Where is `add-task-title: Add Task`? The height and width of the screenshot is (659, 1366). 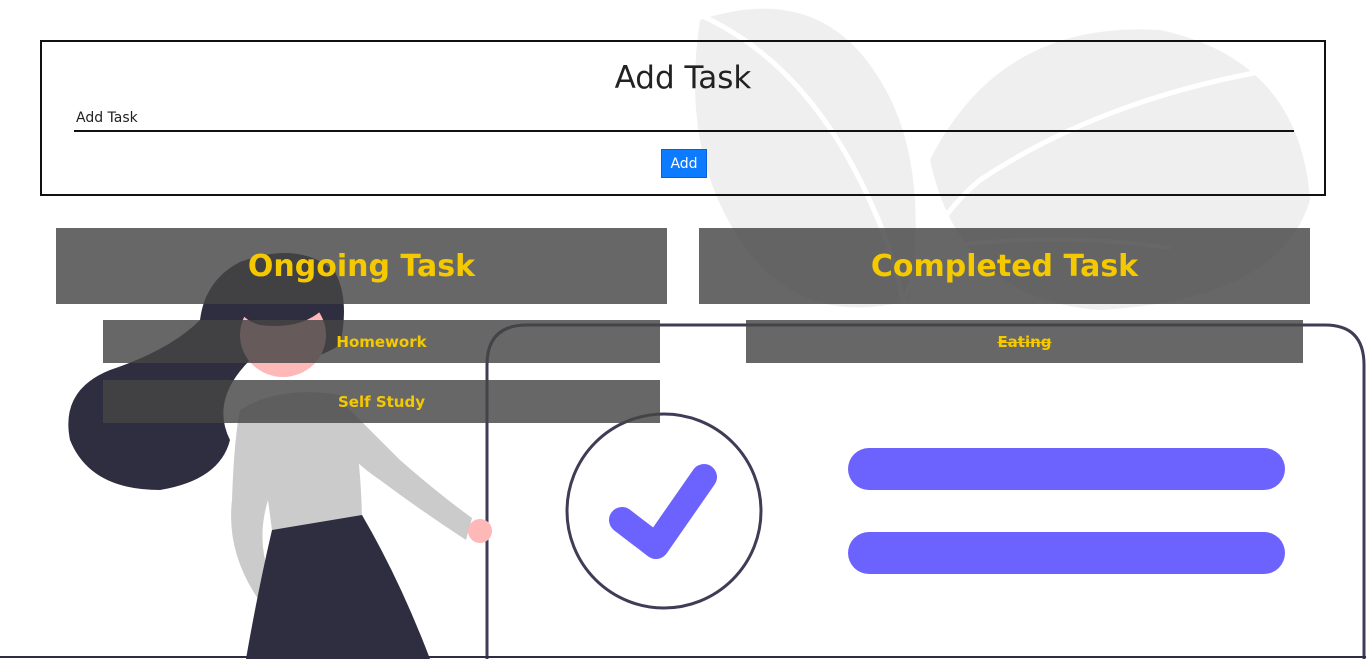 add-task-title: Add Task is located at coordinates (683, 78).